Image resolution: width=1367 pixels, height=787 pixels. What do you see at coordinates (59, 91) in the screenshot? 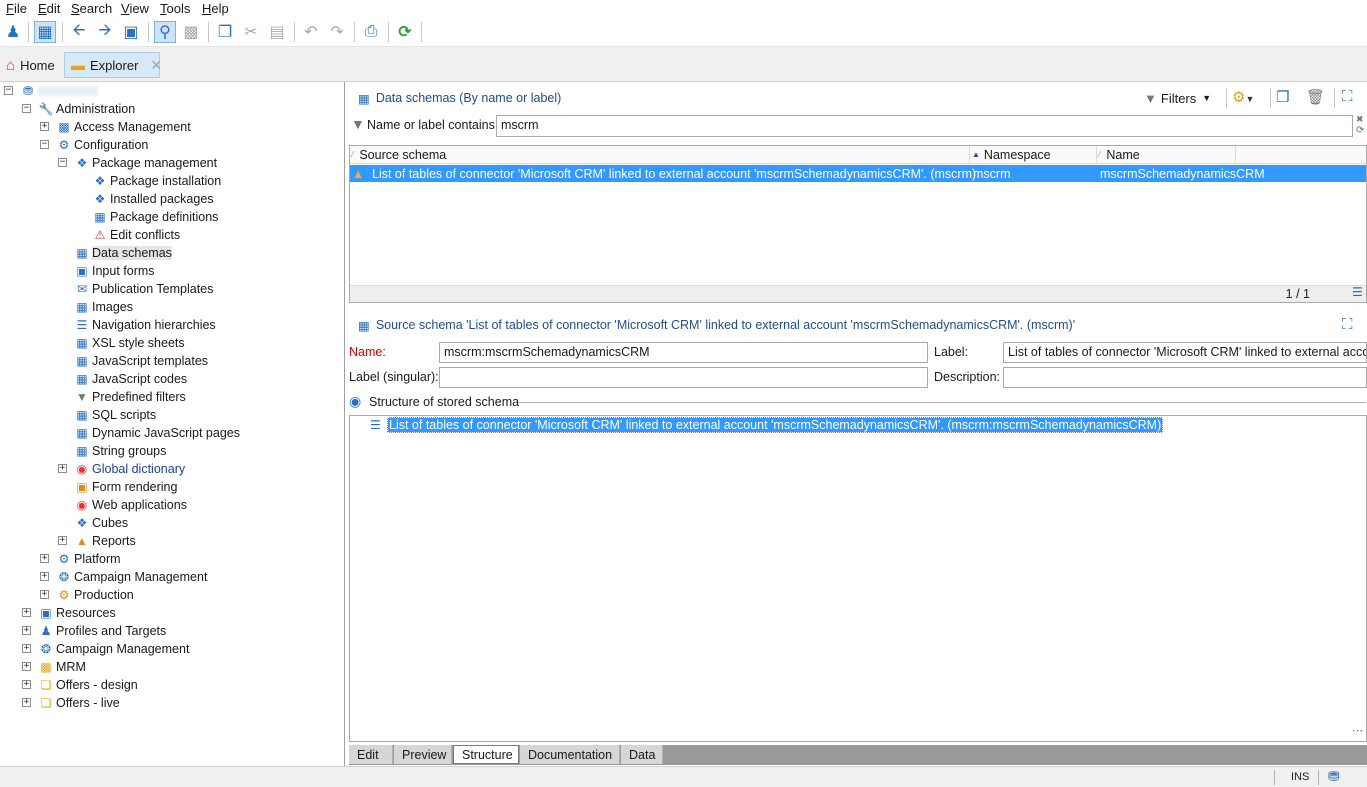
I see `tree-root: ⛃` at bounding box center [59, 91].